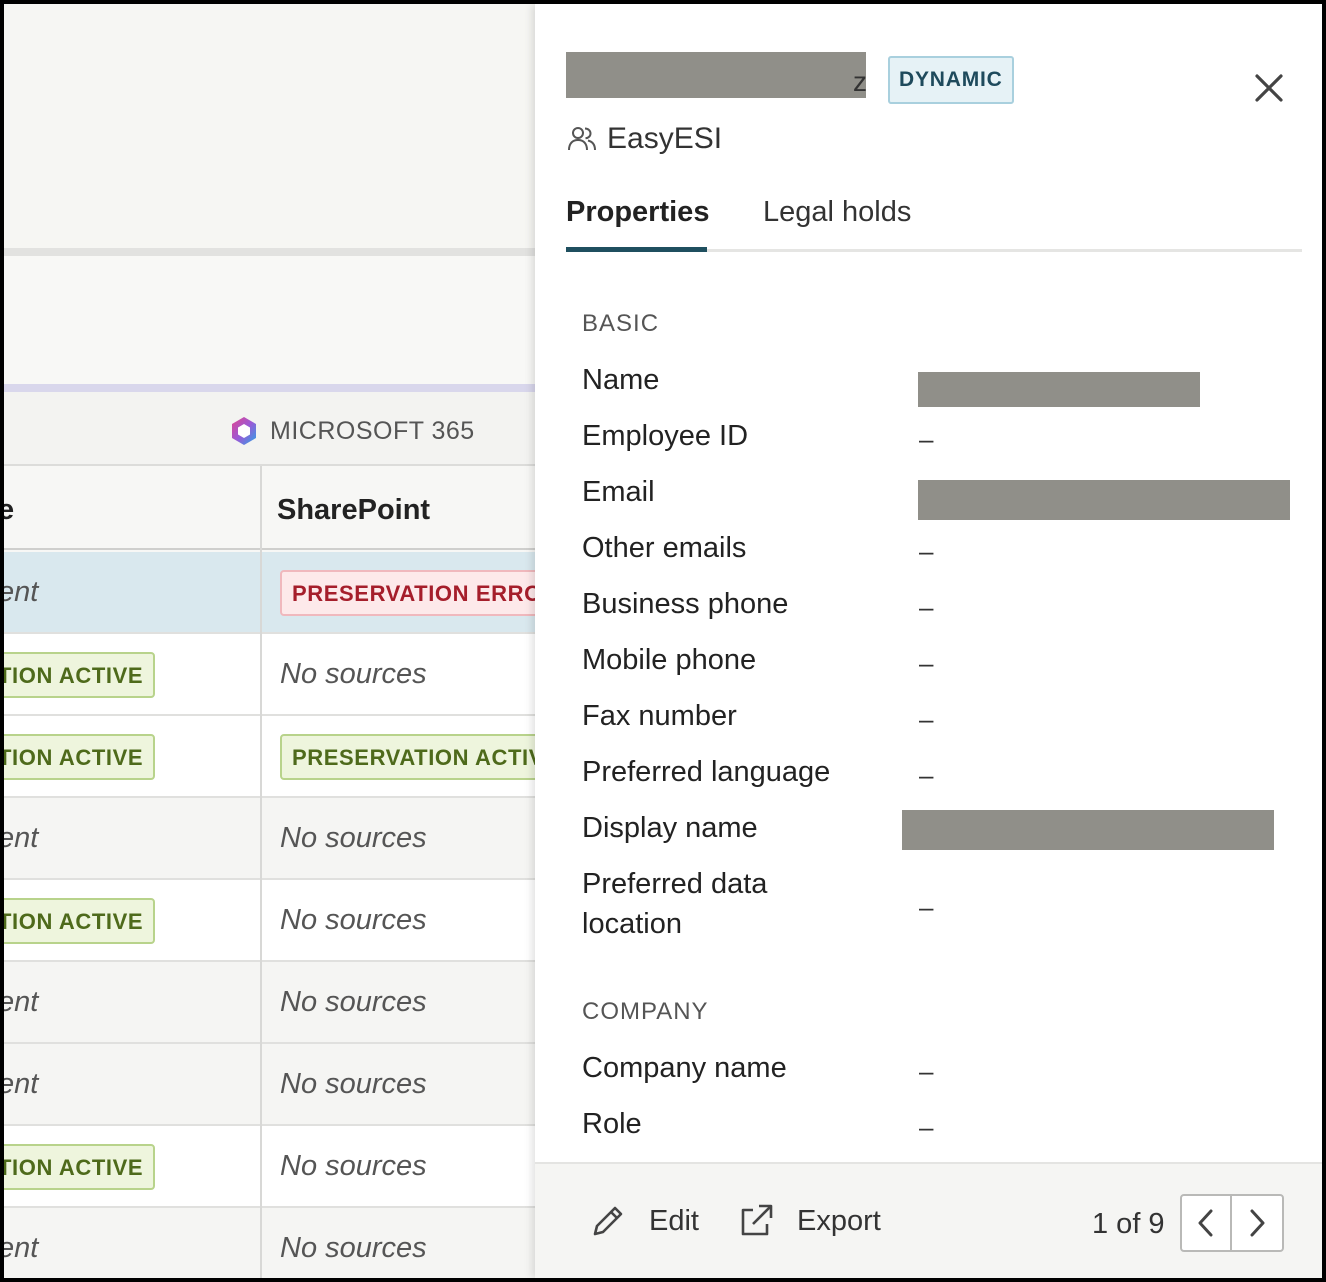 The image size is (1326, 1282). Describe the element at coordinates (926, 439) in the screenshot. I see `property-value-employee-id: –` at that location.